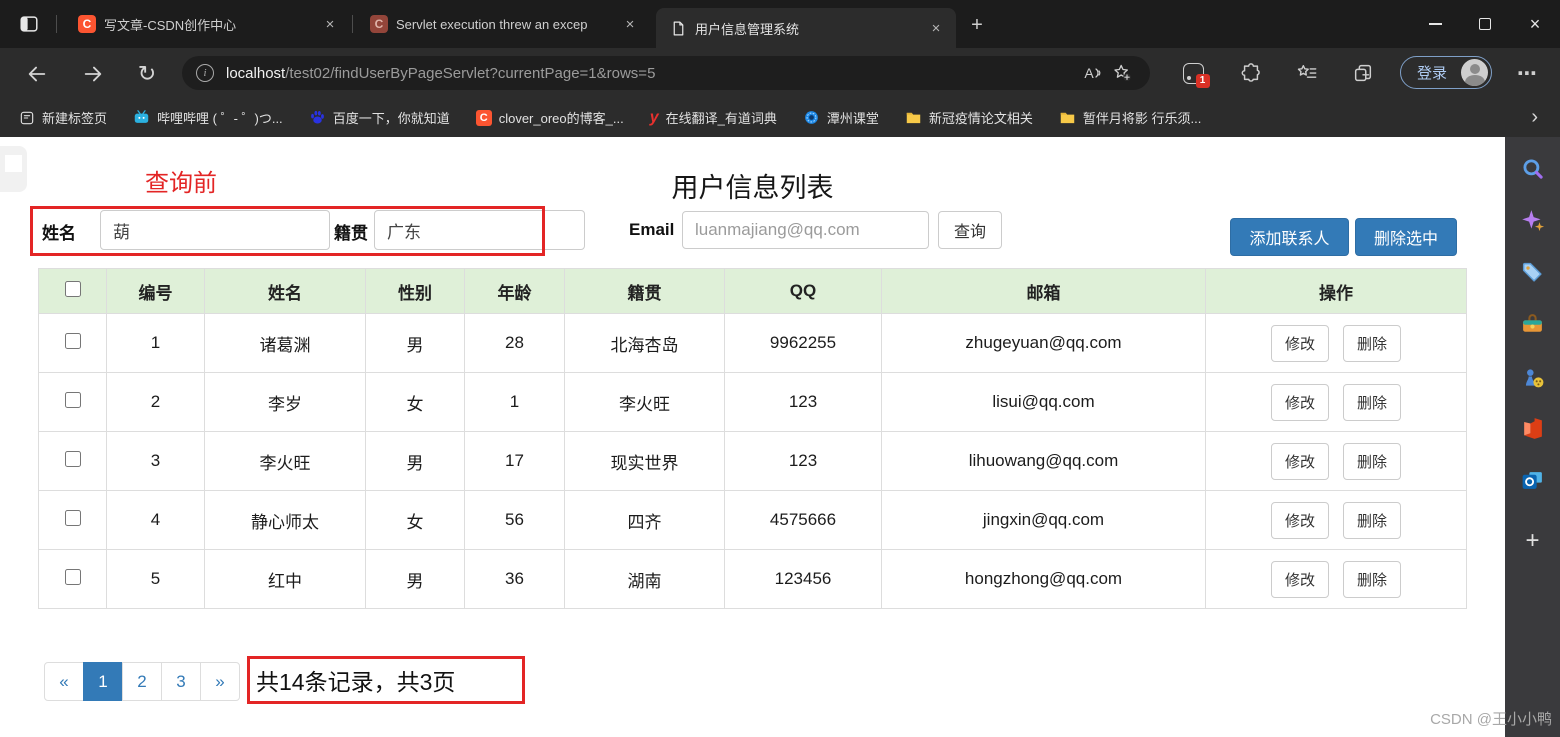  What do you see at coordinates (1527, 73) in the screenshot?
I see `settings-menu-icon: ⋯` at bounding box center [1527, 73].